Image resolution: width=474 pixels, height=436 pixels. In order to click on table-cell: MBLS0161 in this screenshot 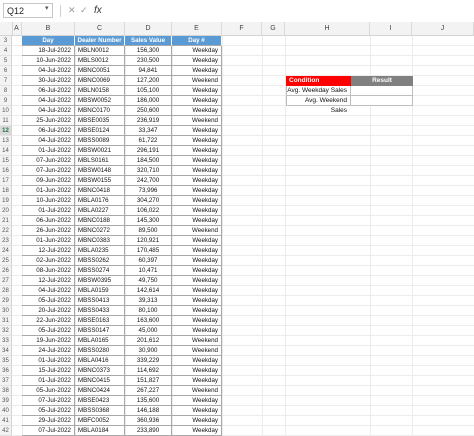, I will do `click(100, 161)`.